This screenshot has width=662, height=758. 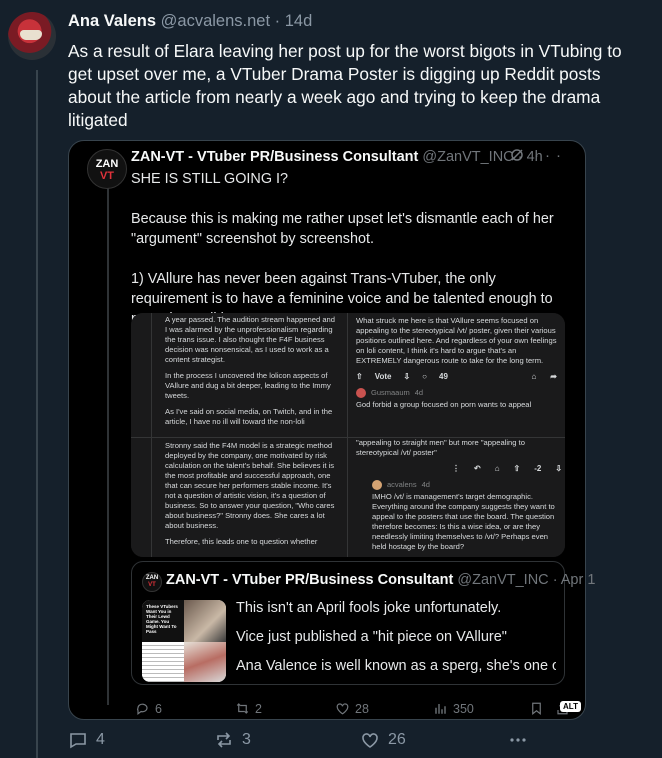 I want to click on award-icon: ⌂, so click(x=534, y=376).